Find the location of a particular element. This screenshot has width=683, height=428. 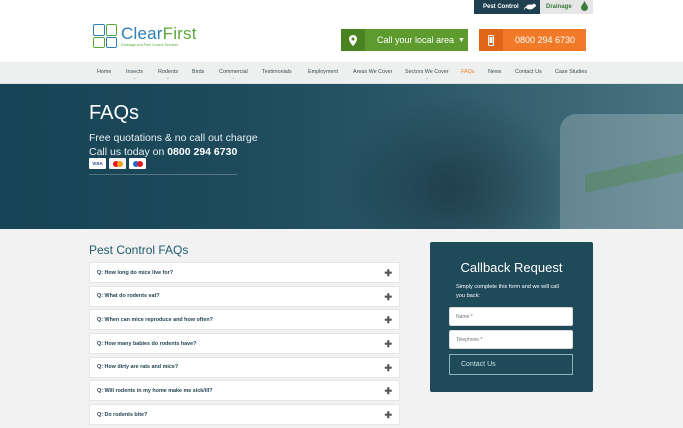

faq-question: Q: How many babies do rodents have? is located at coordinates (147, 343).